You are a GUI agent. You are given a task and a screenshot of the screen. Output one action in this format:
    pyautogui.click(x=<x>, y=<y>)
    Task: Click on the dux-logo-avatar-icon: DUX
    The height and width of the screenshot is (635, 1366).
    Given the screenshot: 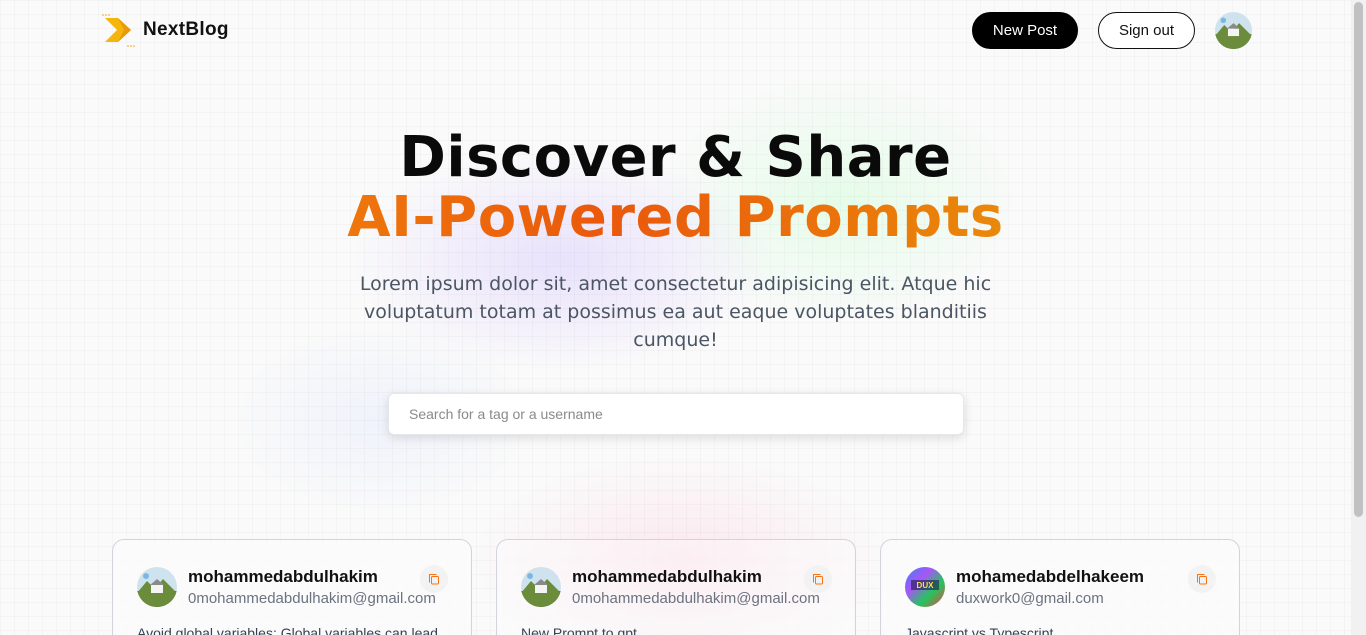 What is the action you would take?
    pyautogui.click(x=925, y=587)
    